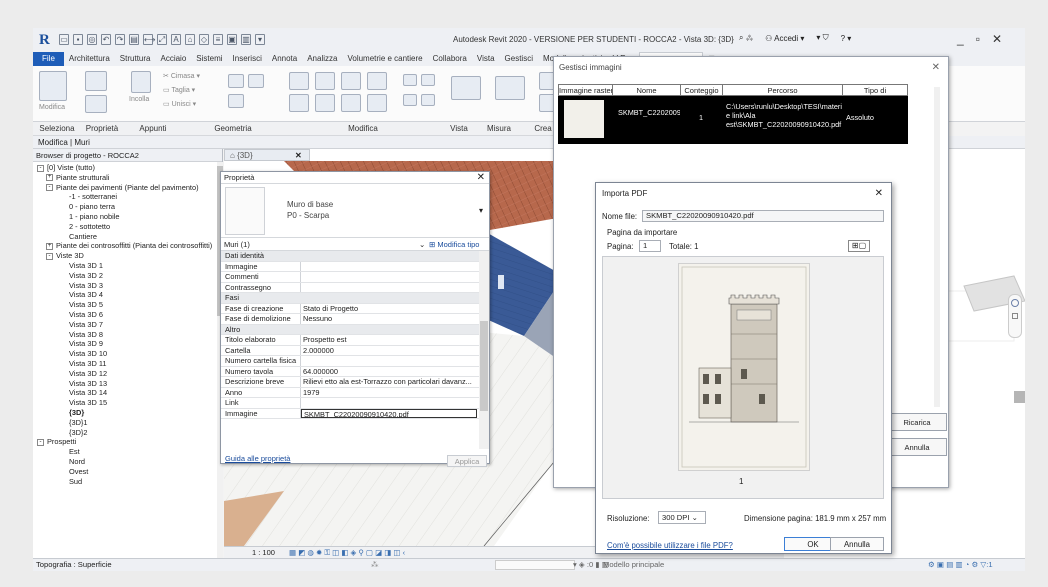  Describe the element at coordinates (232, 39) in the screenshot. I see `close-hidden-icon: ▣` at that location.